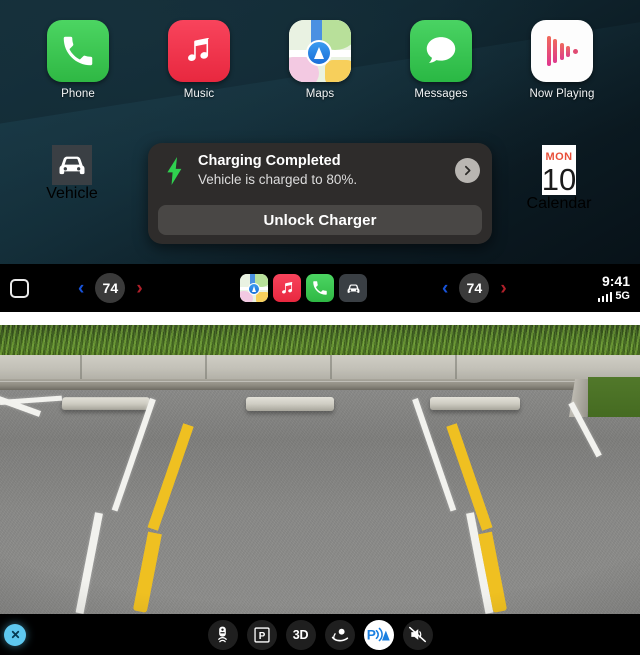 This screenshot has width=640, height=655. What do you see at coordinates (320, 94) in the screenshot?
I see `app-label: Maps` at bounding box center [320, 94].